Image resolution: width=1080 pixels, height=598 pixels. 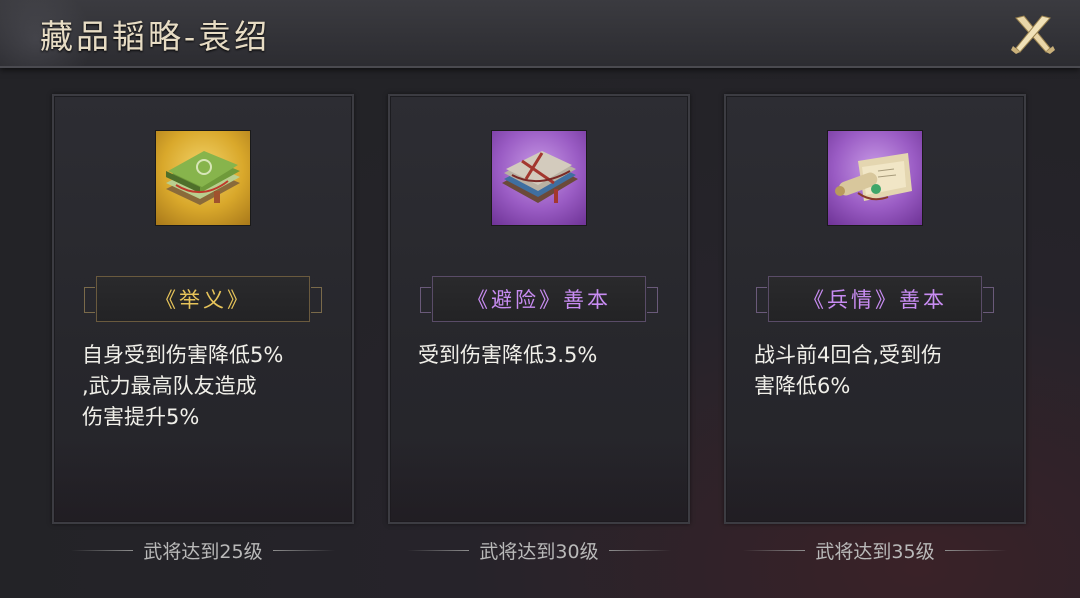 I want to click on collection-description: 自身受到伤害降低5% ,武力最高队友造成 伤害提升5%, so click(x=207, y=386).